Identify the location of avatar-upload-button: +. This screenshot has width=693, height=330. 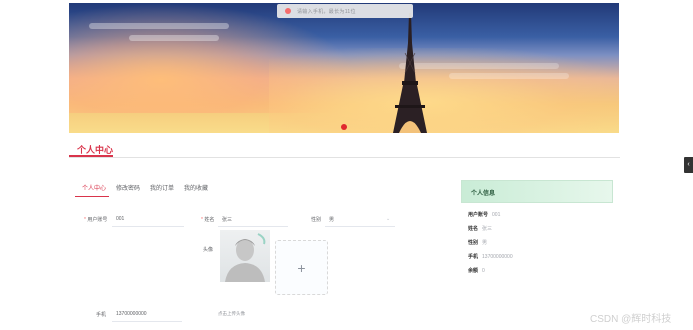
(301, 267).